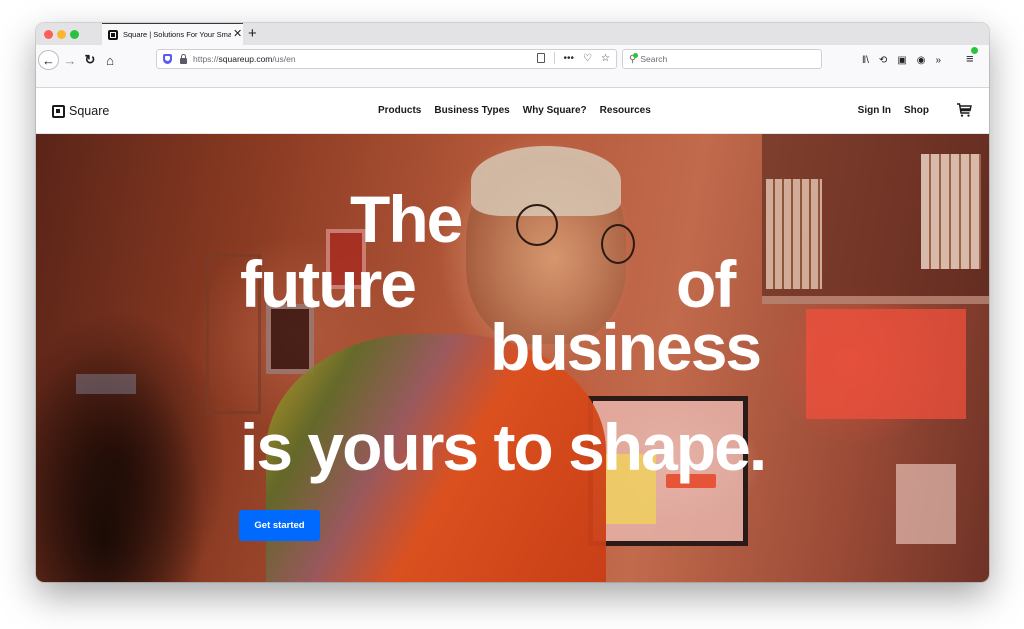  Describe the element at coordinates (503, 447) in the screenshot. I see `headline-line: is yours to shape.` at that location.